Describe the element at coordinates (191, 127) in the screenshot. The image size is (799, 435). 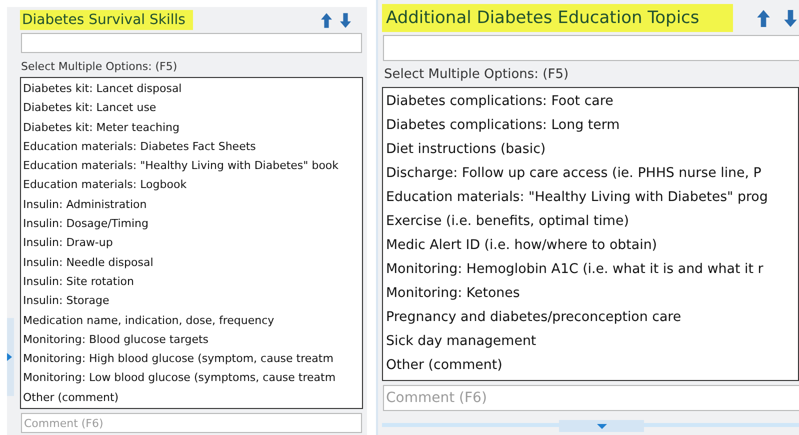
I see `option-item: Diabetes kit: Meter teaching` at that location.